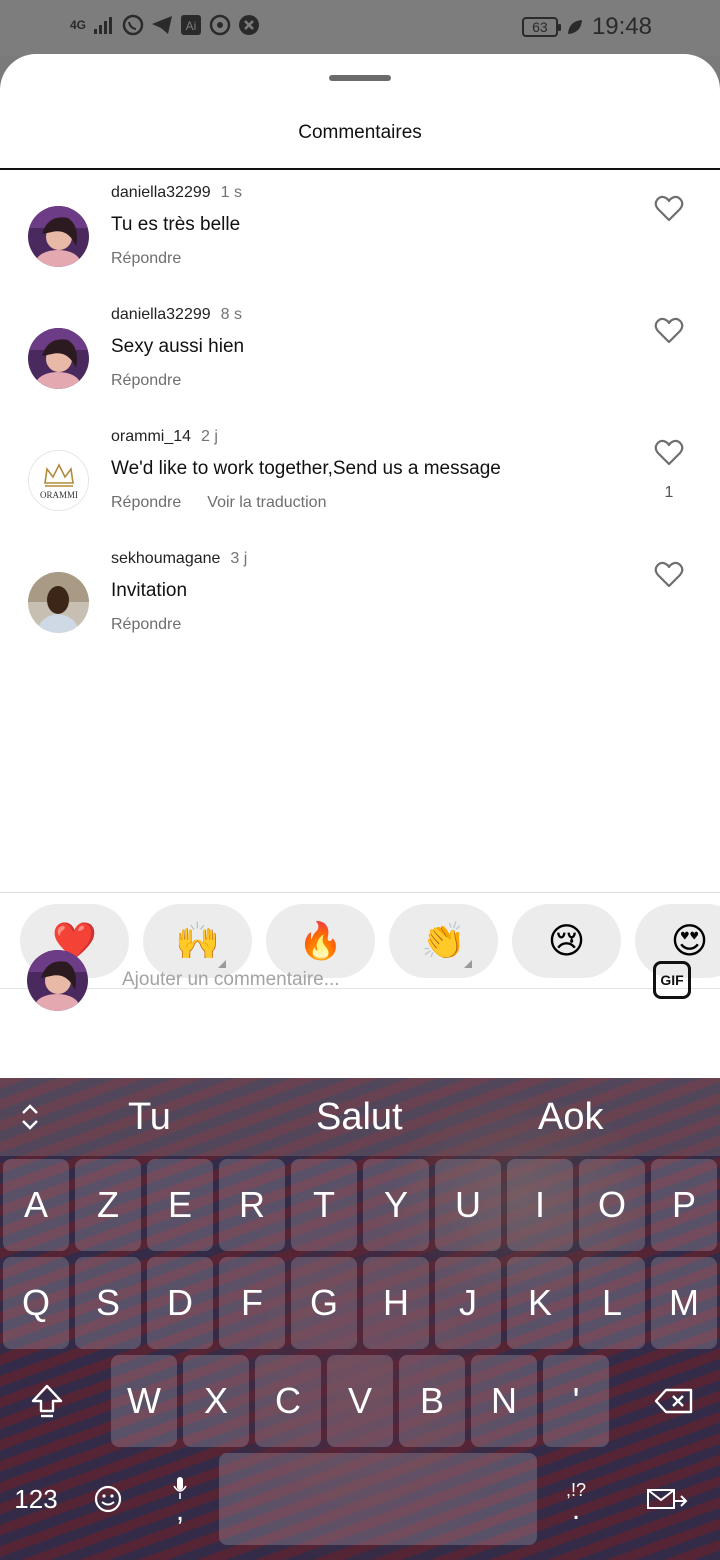  What do you see at coordinates (104, 25) in the screenshot?
I see `signal-icon` at bounding box center [104, 25].